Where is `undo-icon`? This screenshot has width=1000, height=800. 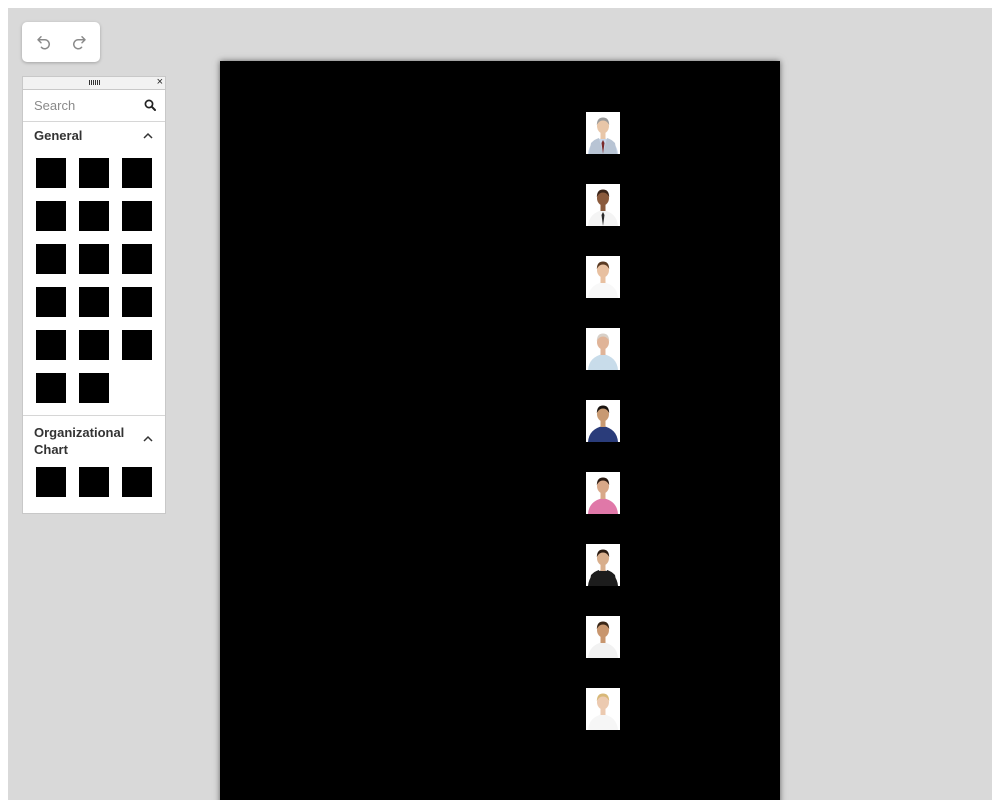 undo-icon is located at coordinates (43, 43).